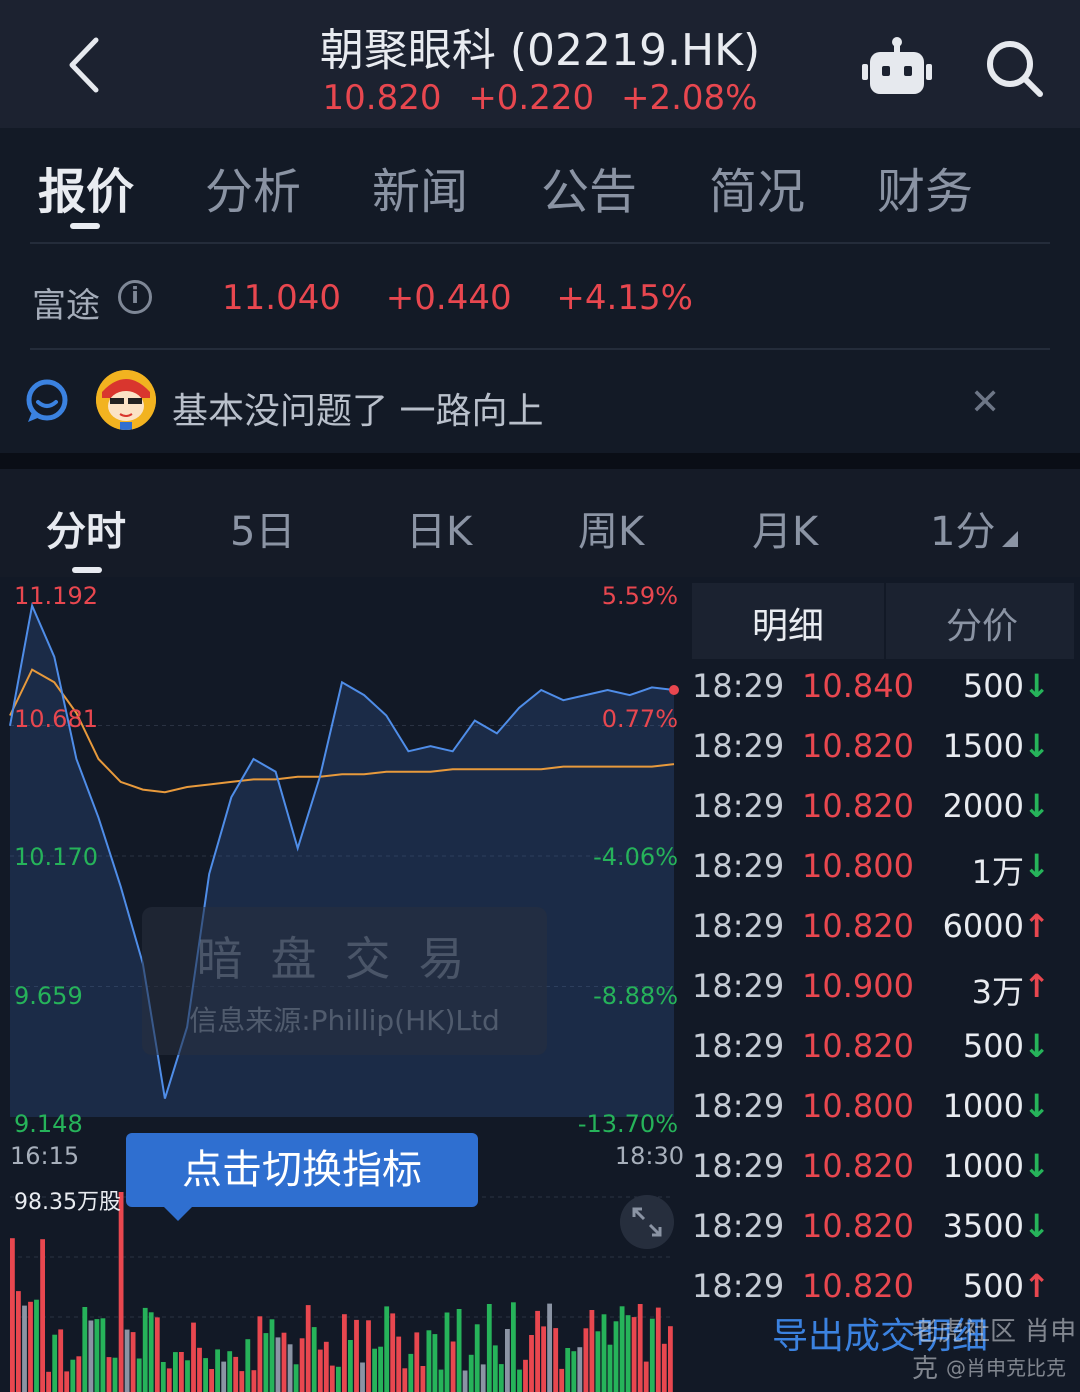 This screenshot has width=1080, height=1392. Describe the element at coordinates (639, 596) in the screenshot. I see `pct-label-top: 5.59%` at that location.